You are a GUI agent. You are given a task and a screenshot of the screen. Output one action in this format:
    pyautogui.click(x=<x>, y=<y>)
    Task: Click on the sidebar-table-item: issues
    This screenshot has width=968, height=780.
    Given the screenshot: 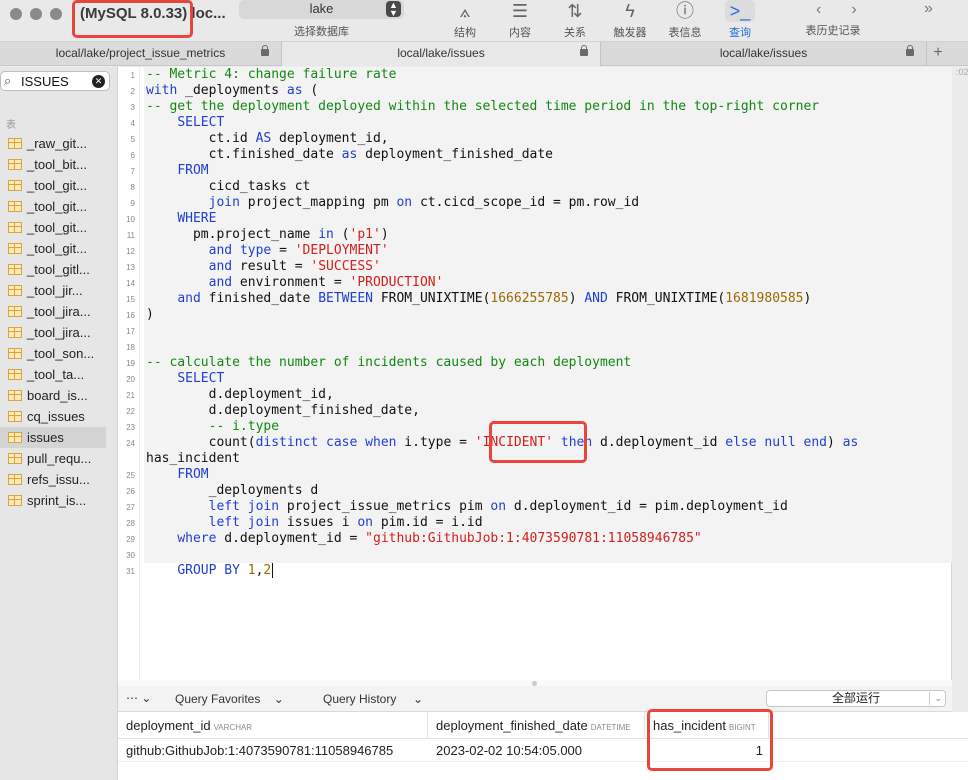 What is the action you would take?
    pyautogui.click(x=53, y=437)
    